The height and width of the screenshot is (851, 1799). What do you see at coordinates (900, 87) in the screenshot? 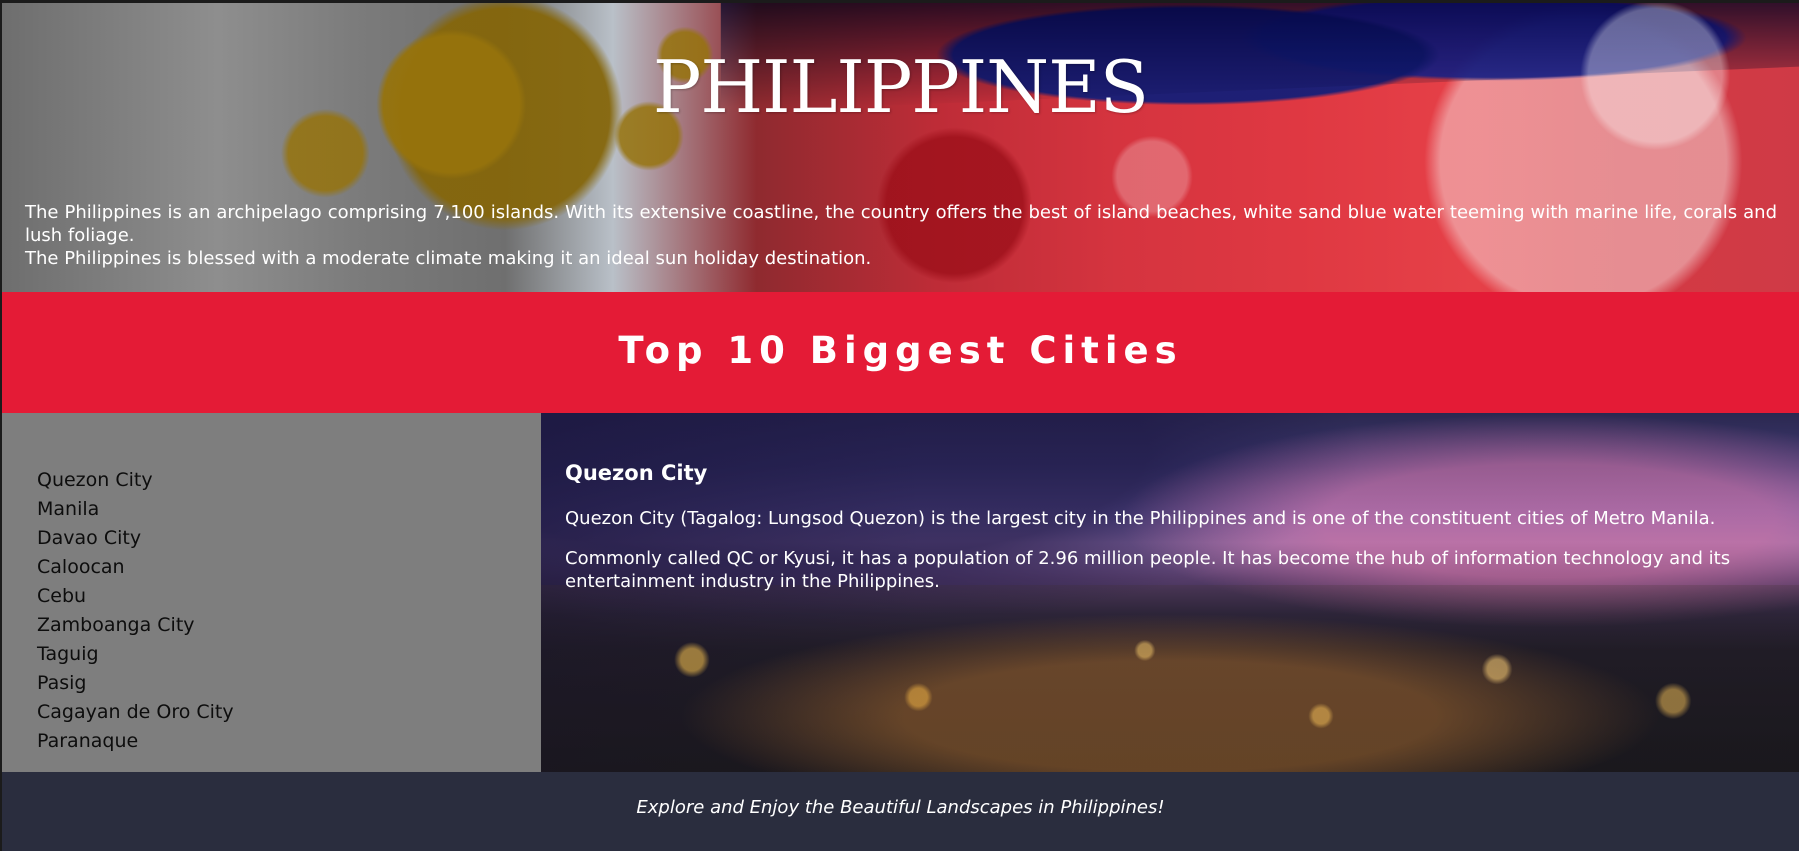
I see `page-title: PHILIPPINES` at bounding box center [900, 87].